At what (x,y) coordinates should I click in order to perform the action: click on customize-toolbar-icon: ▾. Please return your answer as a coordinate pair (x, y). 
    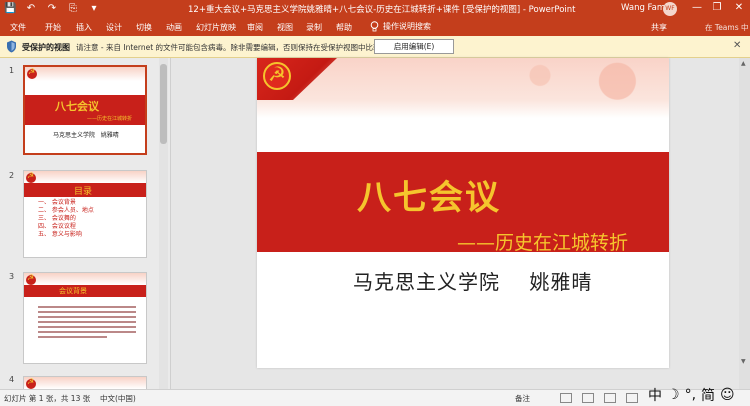
    Looking at the image, I should click on (94, 9).